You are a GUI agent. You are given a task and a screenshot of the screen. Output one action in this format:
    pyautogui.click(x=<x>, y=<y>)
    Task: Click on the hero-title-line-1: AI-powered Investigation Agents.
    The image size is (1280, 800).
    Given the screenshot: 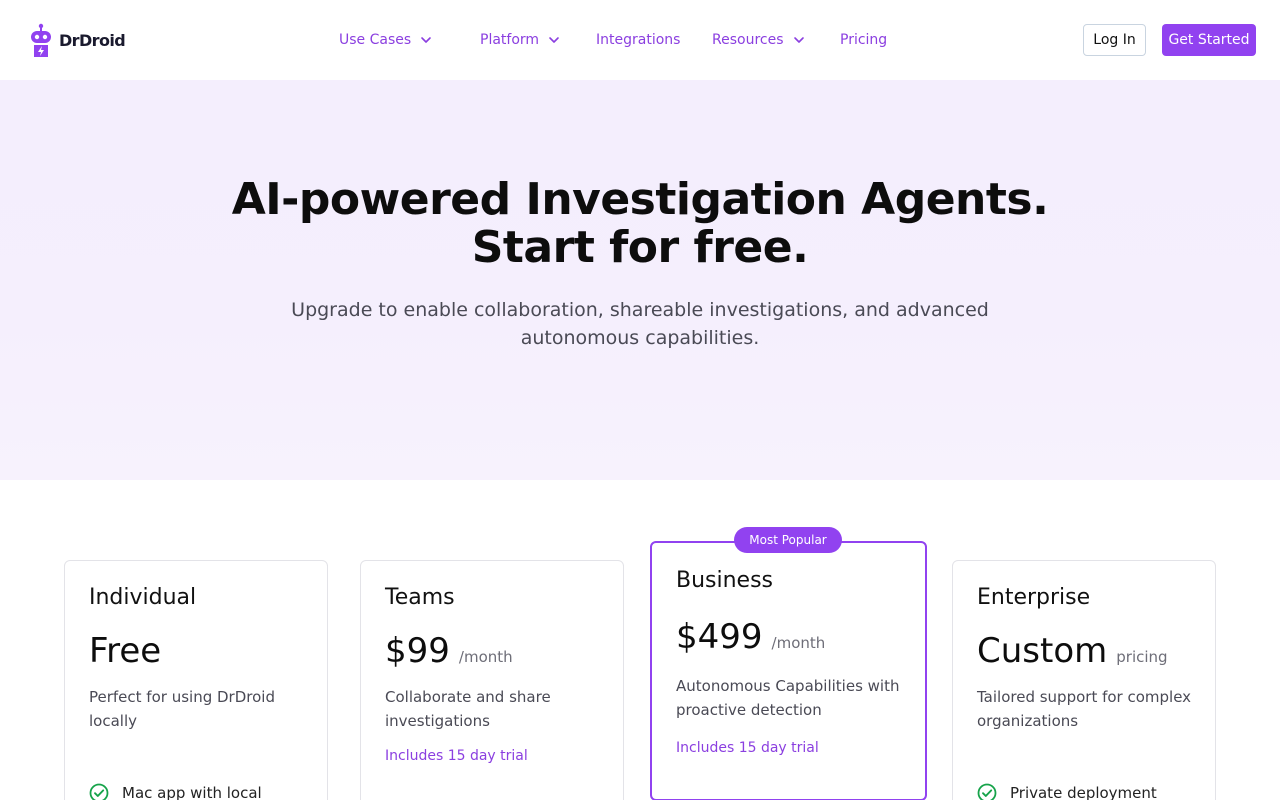 What is the action you would take?
    pyautogui.click(x=640, y=199)
    